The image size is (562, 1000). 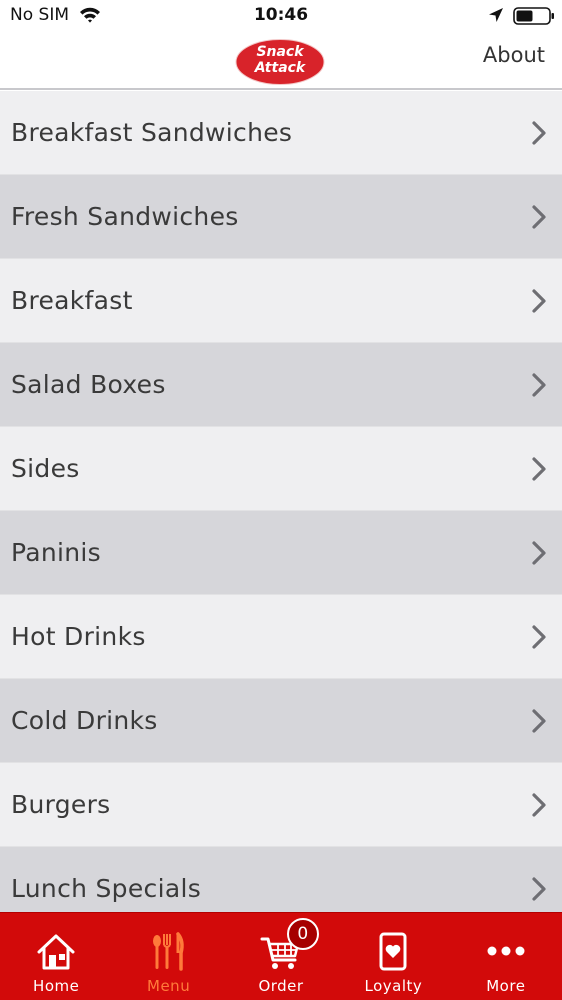 I want to click on menu-item-label: Cold Drinks, so click(x=84, y=720).